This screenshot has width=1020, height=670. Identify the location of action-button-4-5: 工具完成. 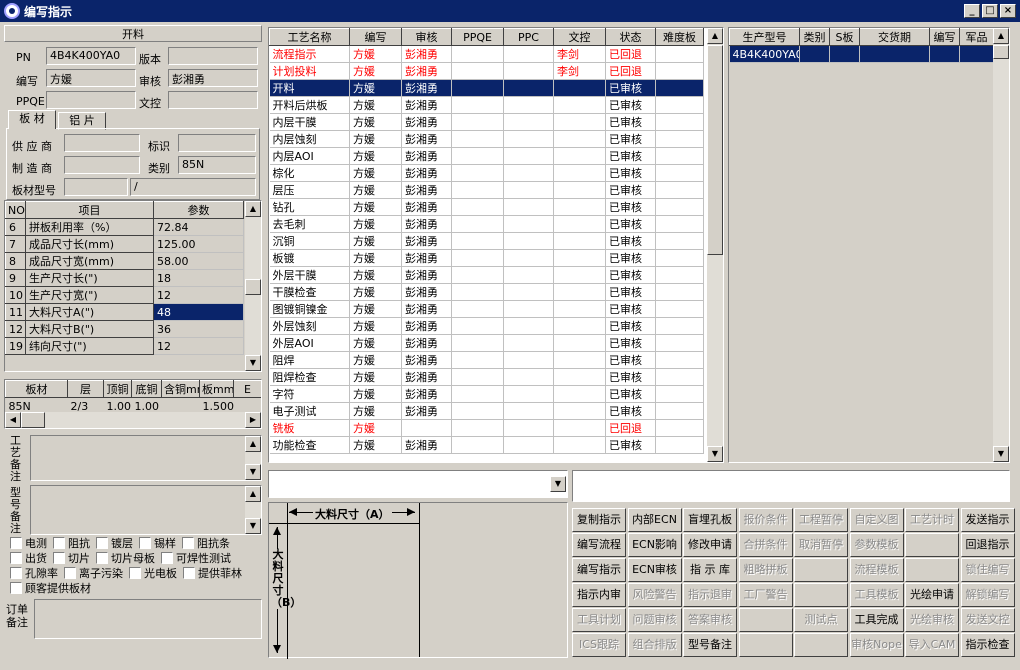
(876, 620).